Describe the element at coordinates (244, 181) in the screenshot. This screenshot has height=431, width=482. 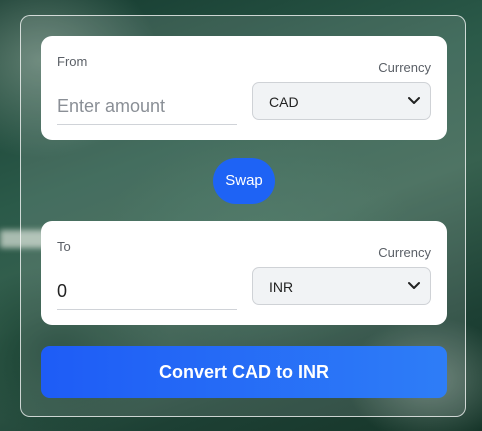
I see `swap-button: Swap` at that location.